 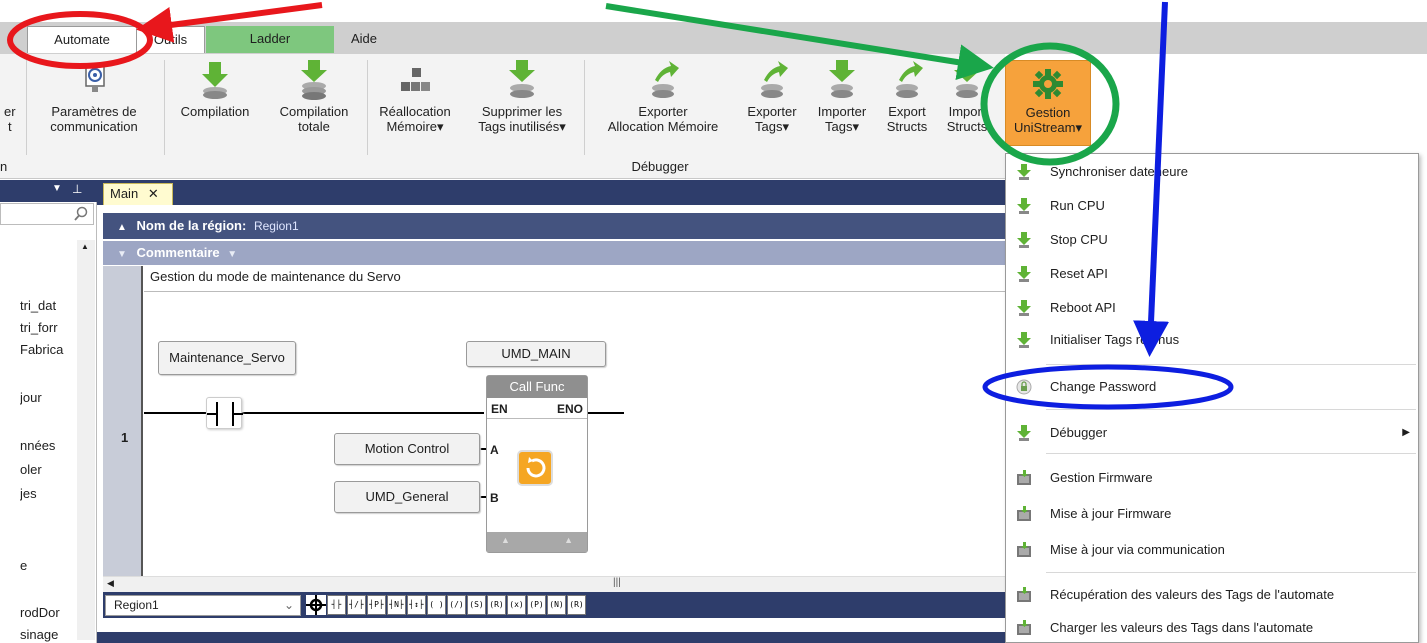 I want to click on input-a-tag-box: Motion Control, so click(x=407, y=449).